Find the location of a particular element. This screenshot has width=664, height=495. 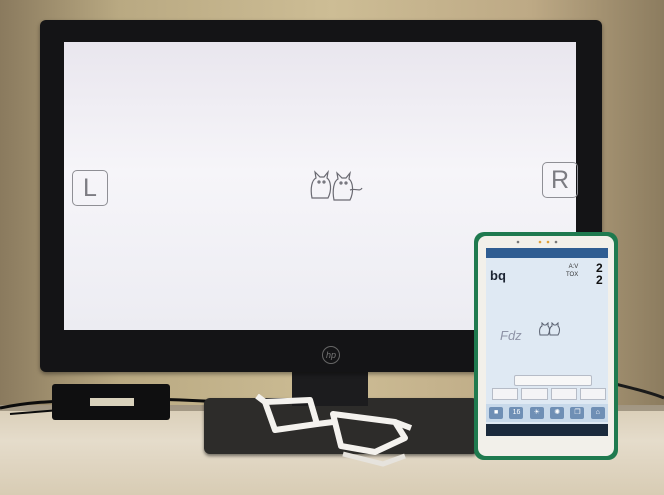

home-icon: ⌂ is located at coordinates (597, 413).